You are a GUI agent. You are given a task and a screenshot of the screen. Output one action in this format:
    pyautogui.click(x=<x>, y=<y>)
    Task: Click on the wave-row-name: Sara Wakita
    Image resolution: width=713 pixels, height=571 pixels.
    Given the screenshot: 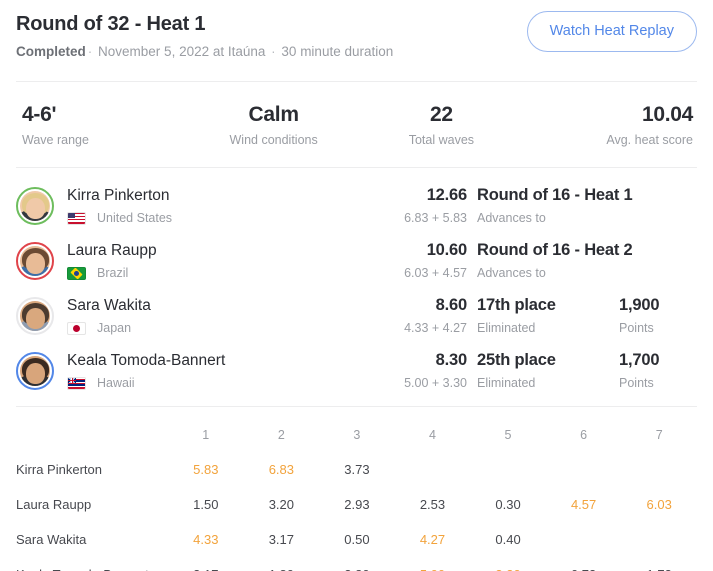 What is the action you would take?
    pyautogui.click(x=51, y=539)
    